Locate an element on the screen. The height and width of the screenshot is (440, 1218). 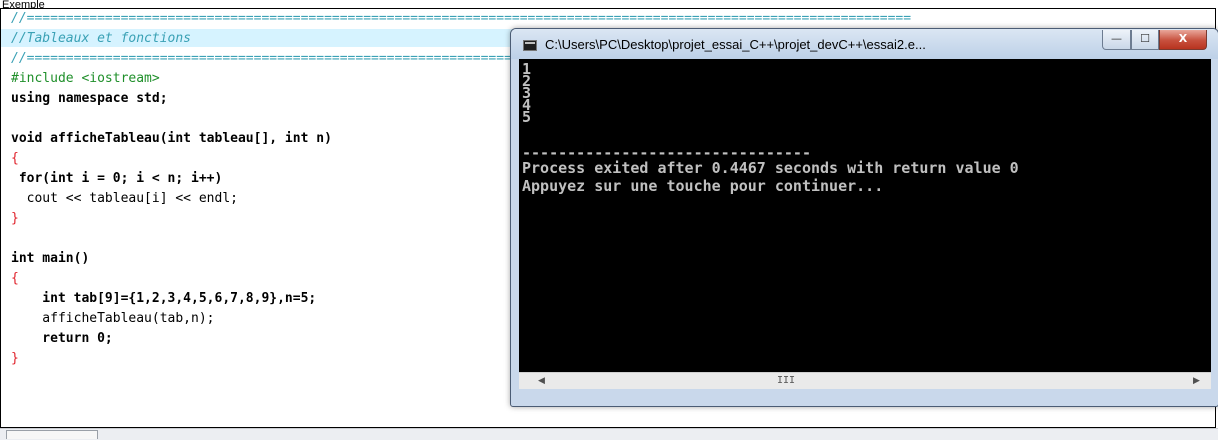
close-button: X is located at coordinates (1183, 40).